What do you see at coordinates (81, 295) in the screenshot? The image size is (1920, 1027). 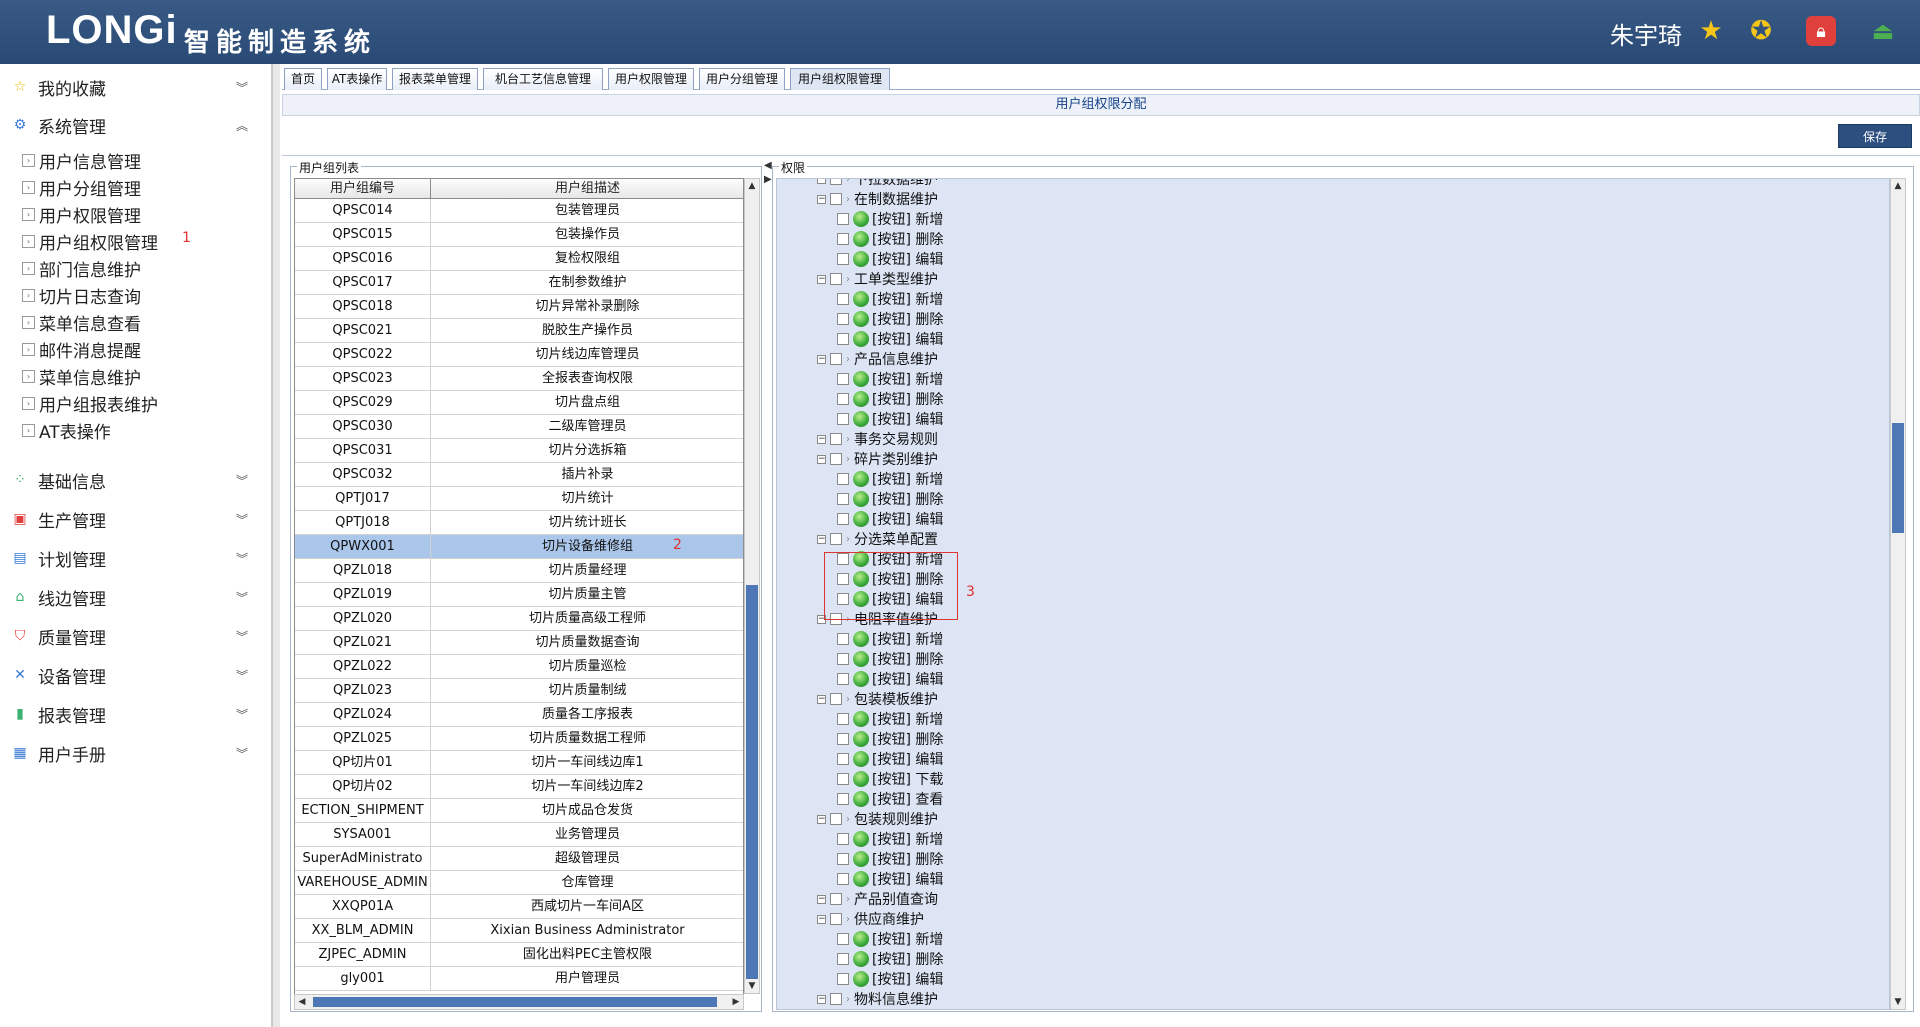 I see `sidebar-item: › 切片日志查询` at bounding box center [81, 295].